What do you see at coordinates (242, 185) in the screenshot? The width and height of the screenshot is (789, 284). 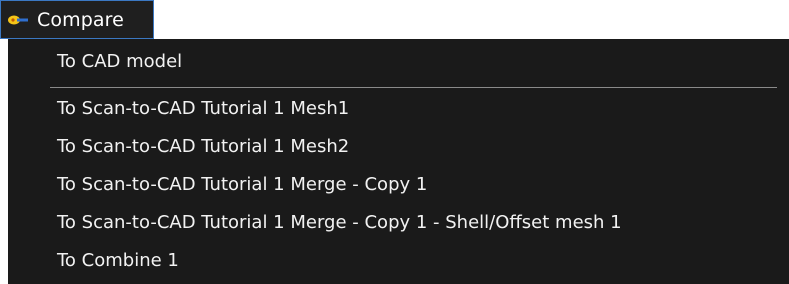 I see `menu-item-merge-copy-1: To Scan-to-CAD Tutorial 1 Merge - Copy 1` at bounding box center [242, 185].